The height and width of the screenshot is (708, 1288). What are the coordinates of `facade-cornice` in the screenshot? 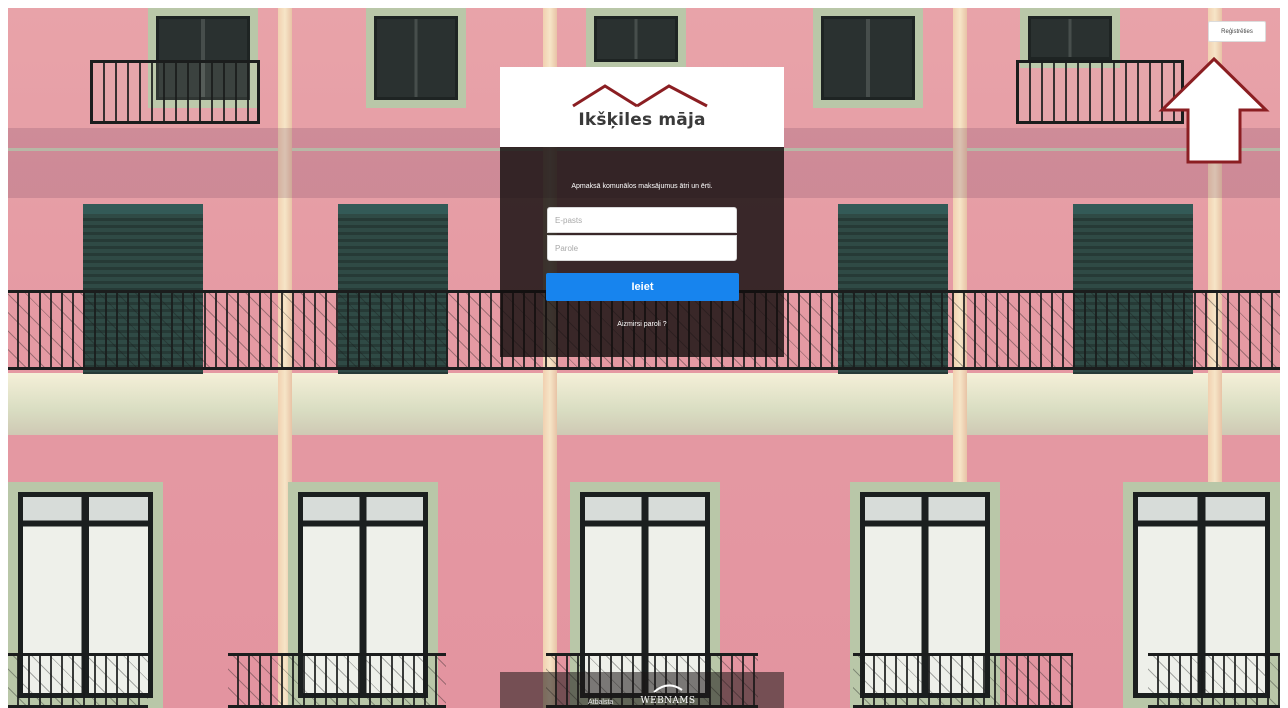 It's located at (644, 404).